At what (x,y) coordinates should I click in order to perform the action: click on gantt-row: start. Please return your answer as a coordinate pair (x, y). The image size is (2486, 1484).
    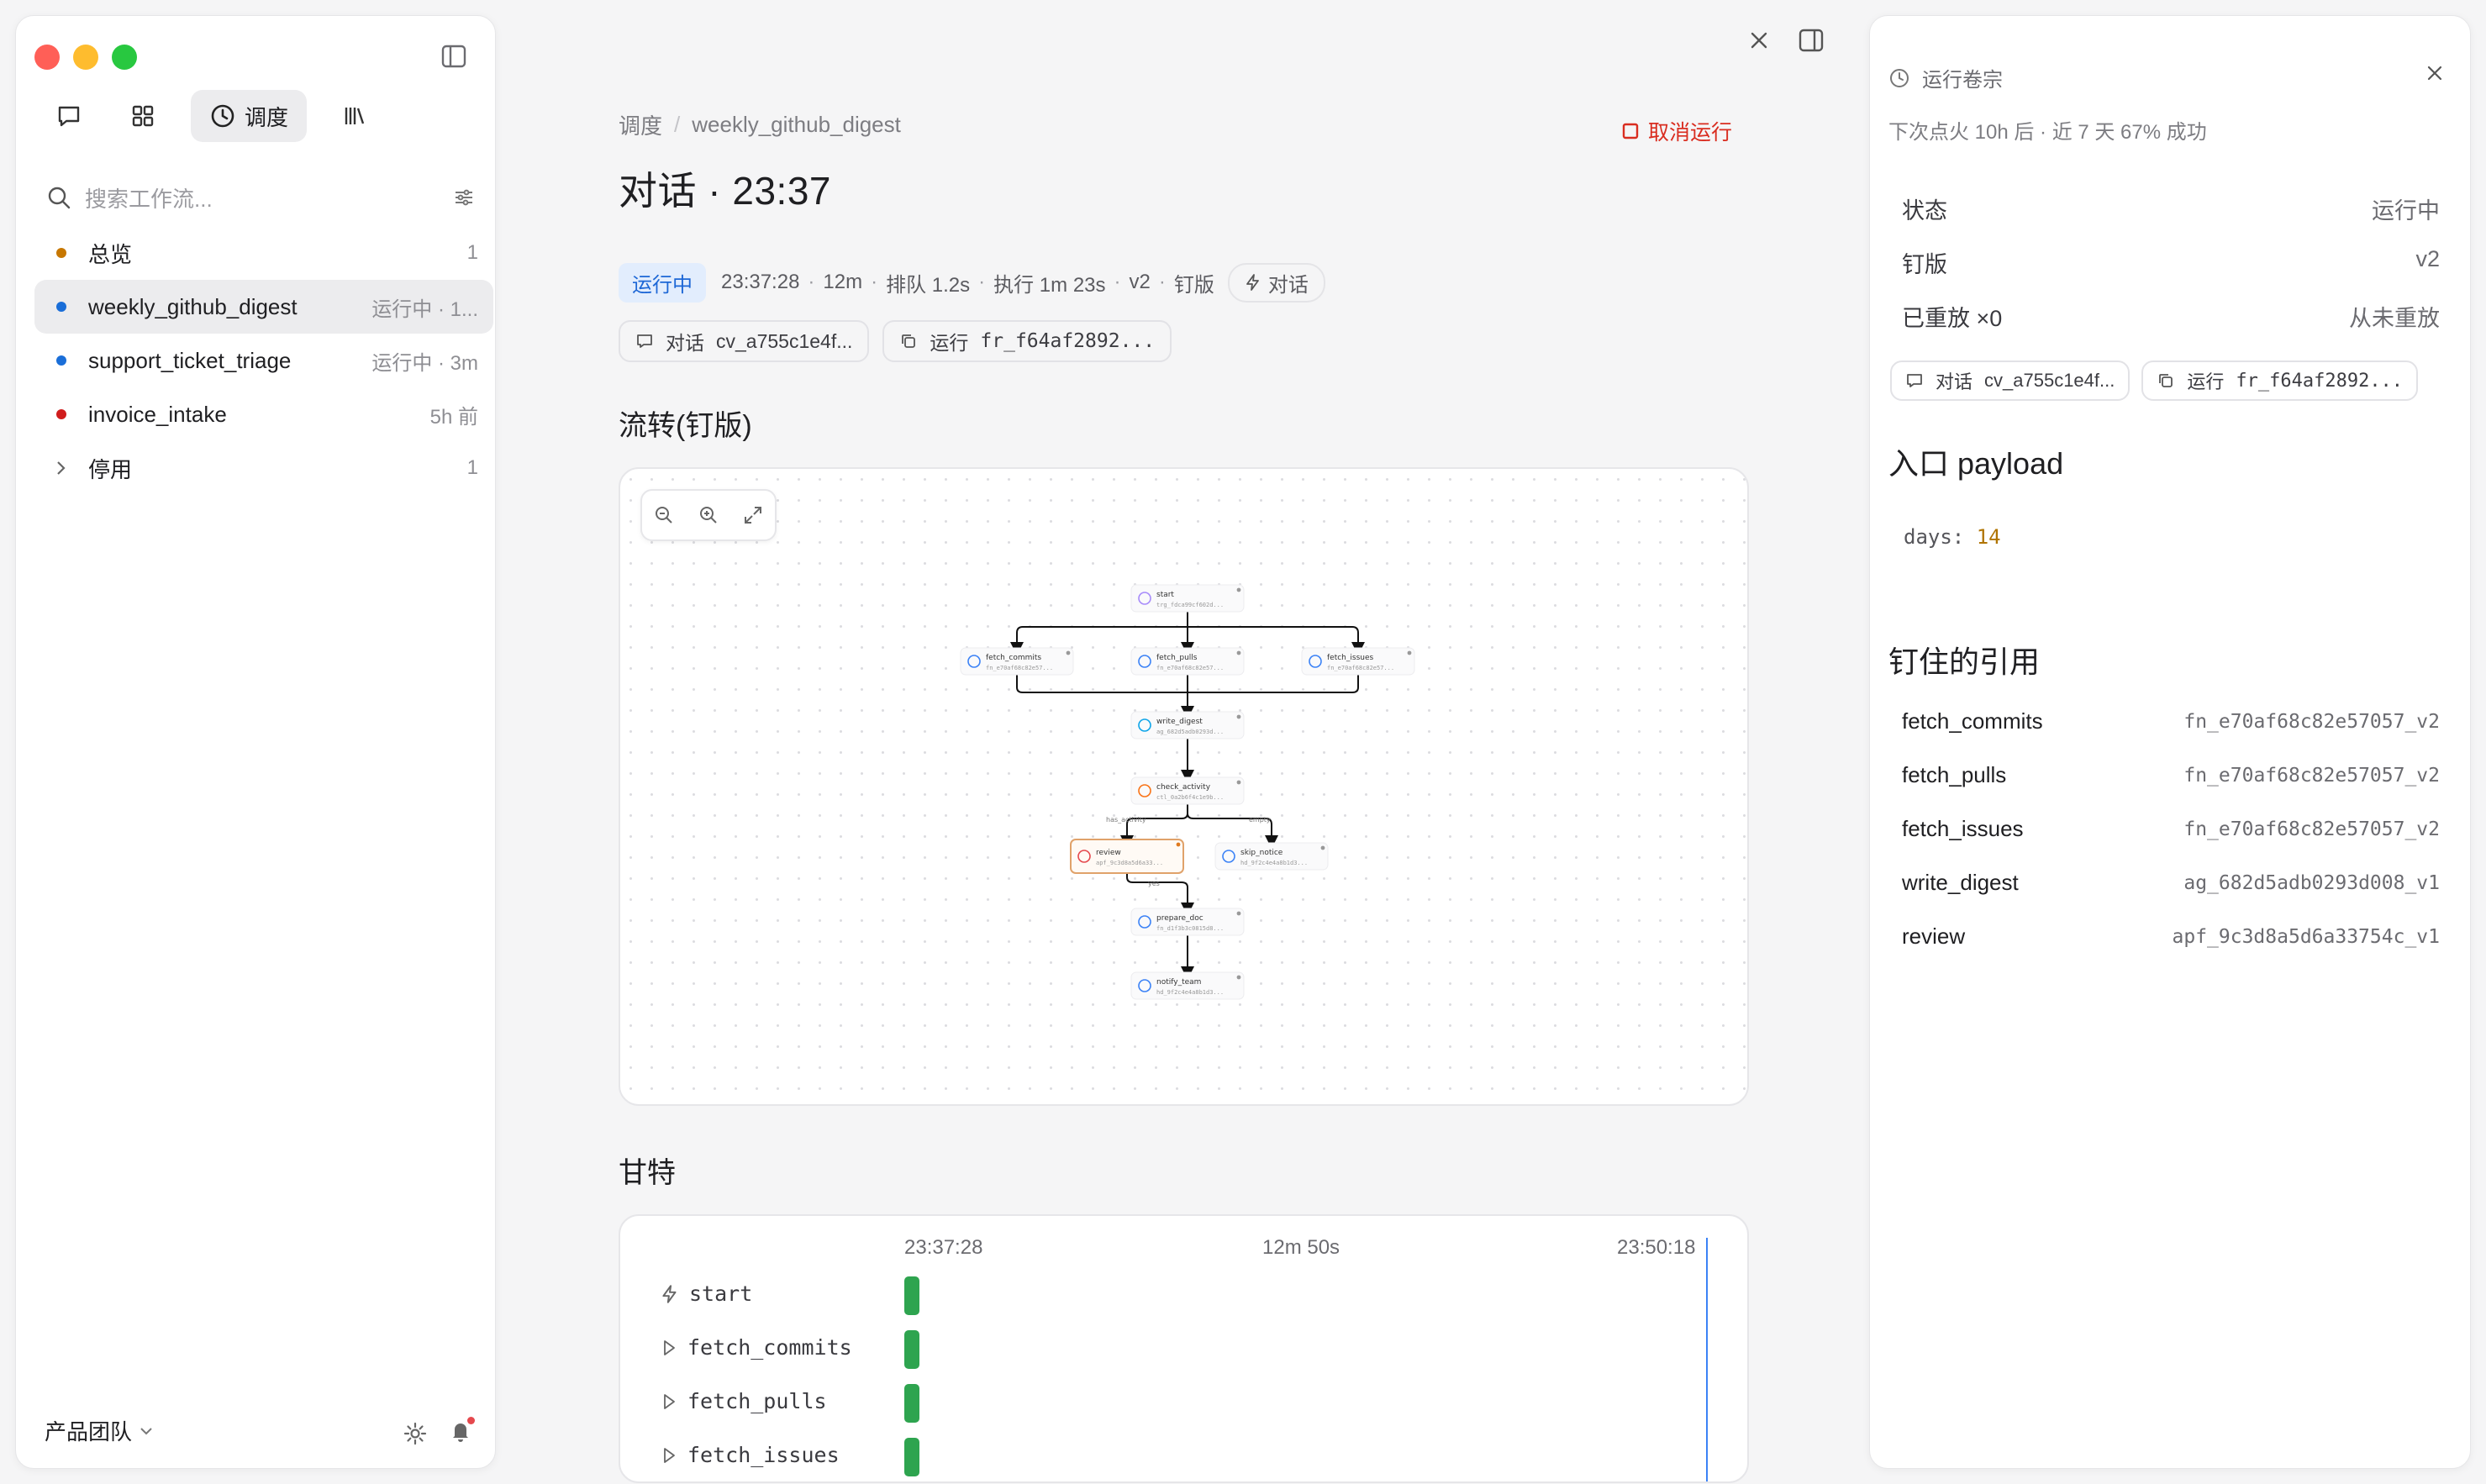
    Looking at the image, I should click on (706, 1293).